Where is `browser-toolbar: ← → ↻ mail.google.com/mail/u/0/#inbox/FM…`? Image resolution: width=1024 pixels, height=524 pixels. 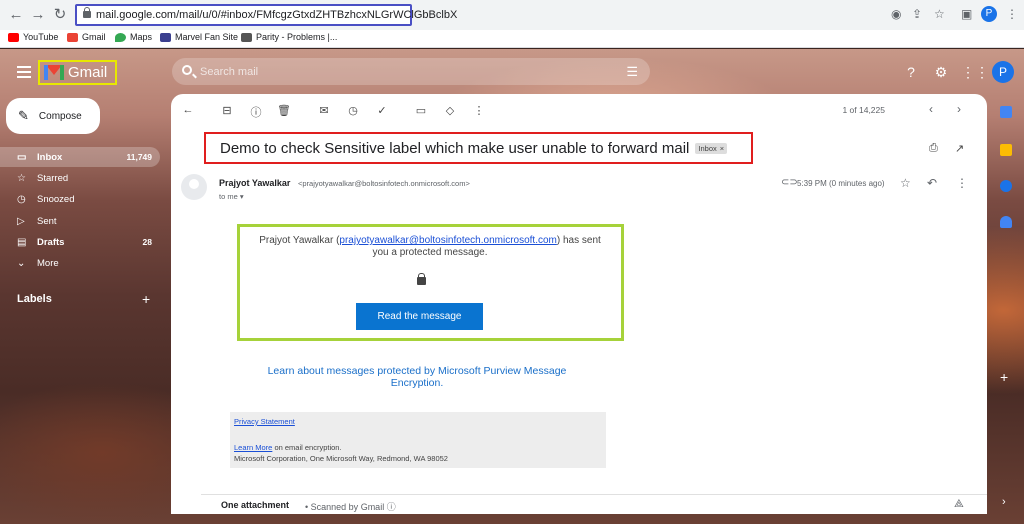
browser-toolbar: ← → ↻ mail.google.com/mail/u/0/#inbox/FM… is located at coordinates (512, 15).